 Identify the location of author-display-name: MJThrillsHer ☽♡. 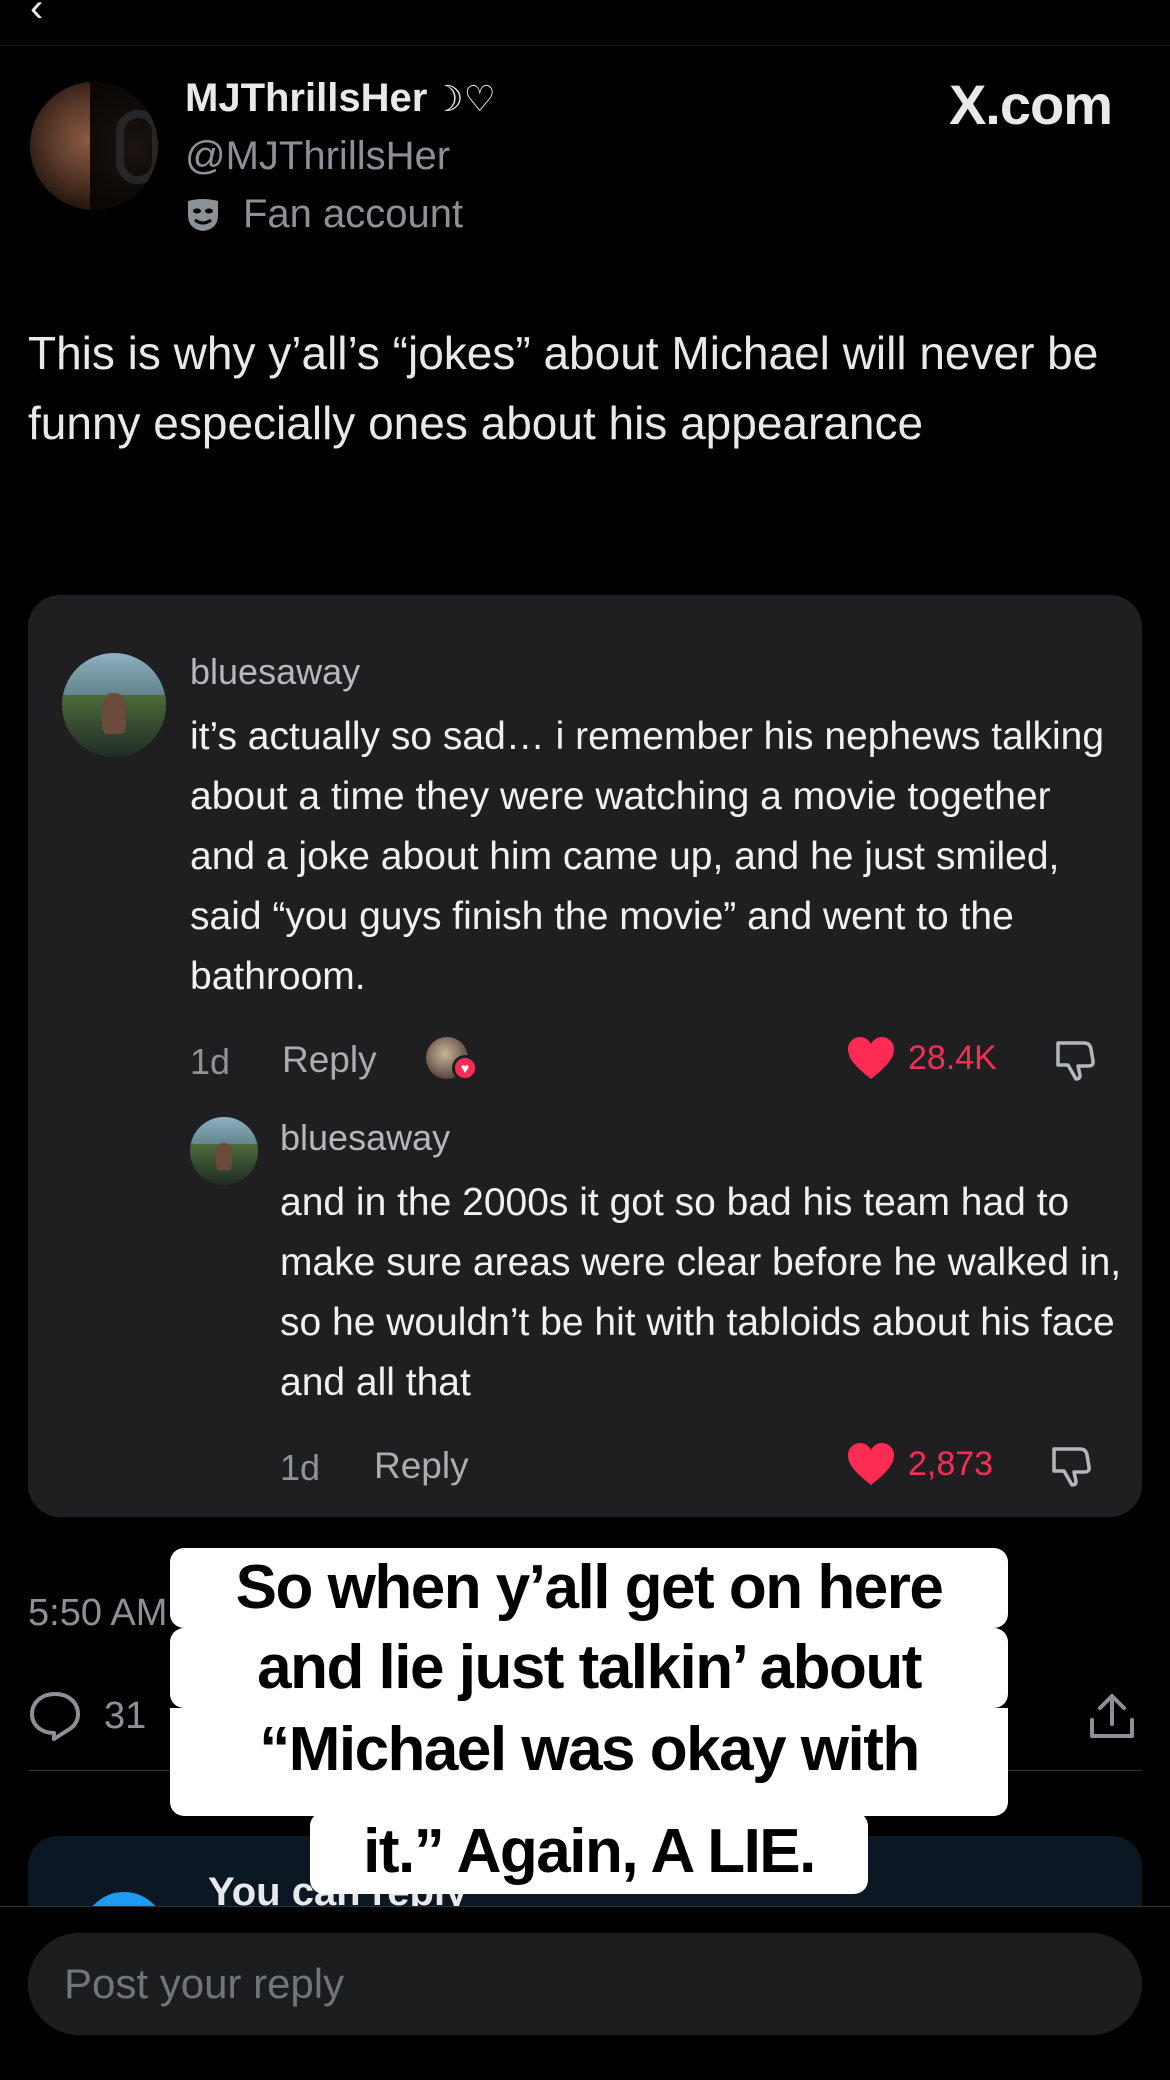
(340, 98).